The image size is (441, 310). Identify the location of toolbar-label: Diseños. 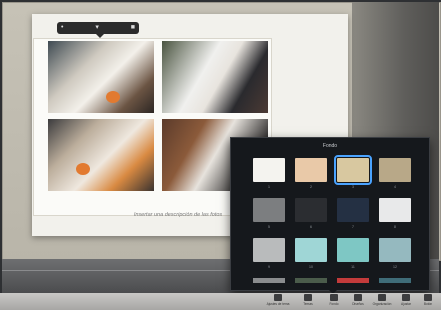
(358, 304).